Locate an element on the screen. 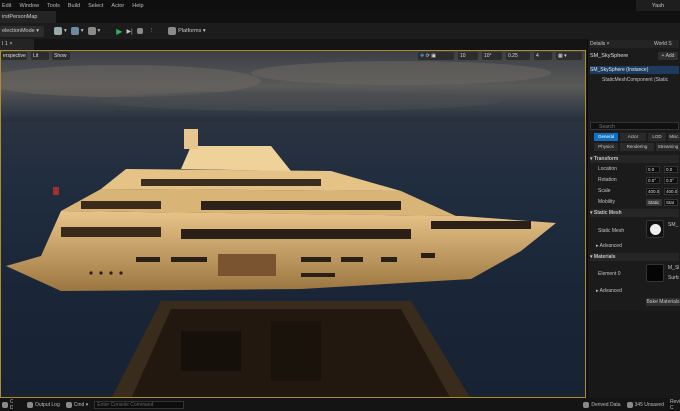 This screenshot has height=411, width=680. output-log-button: Output Log is located at coordinates (43, 404).